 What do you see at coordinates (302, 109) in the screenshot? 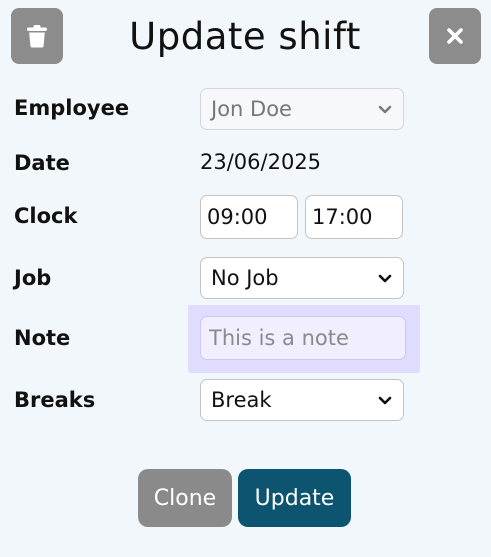
I see `employee-select: Jon Doe` at bounding box center [302, 109].